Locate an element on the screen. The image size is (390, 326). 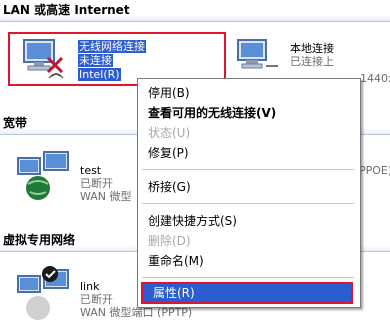
wireless-connection-text: 无线网络连接 未连接 Intel(R) is located at coordinates (112, 61).